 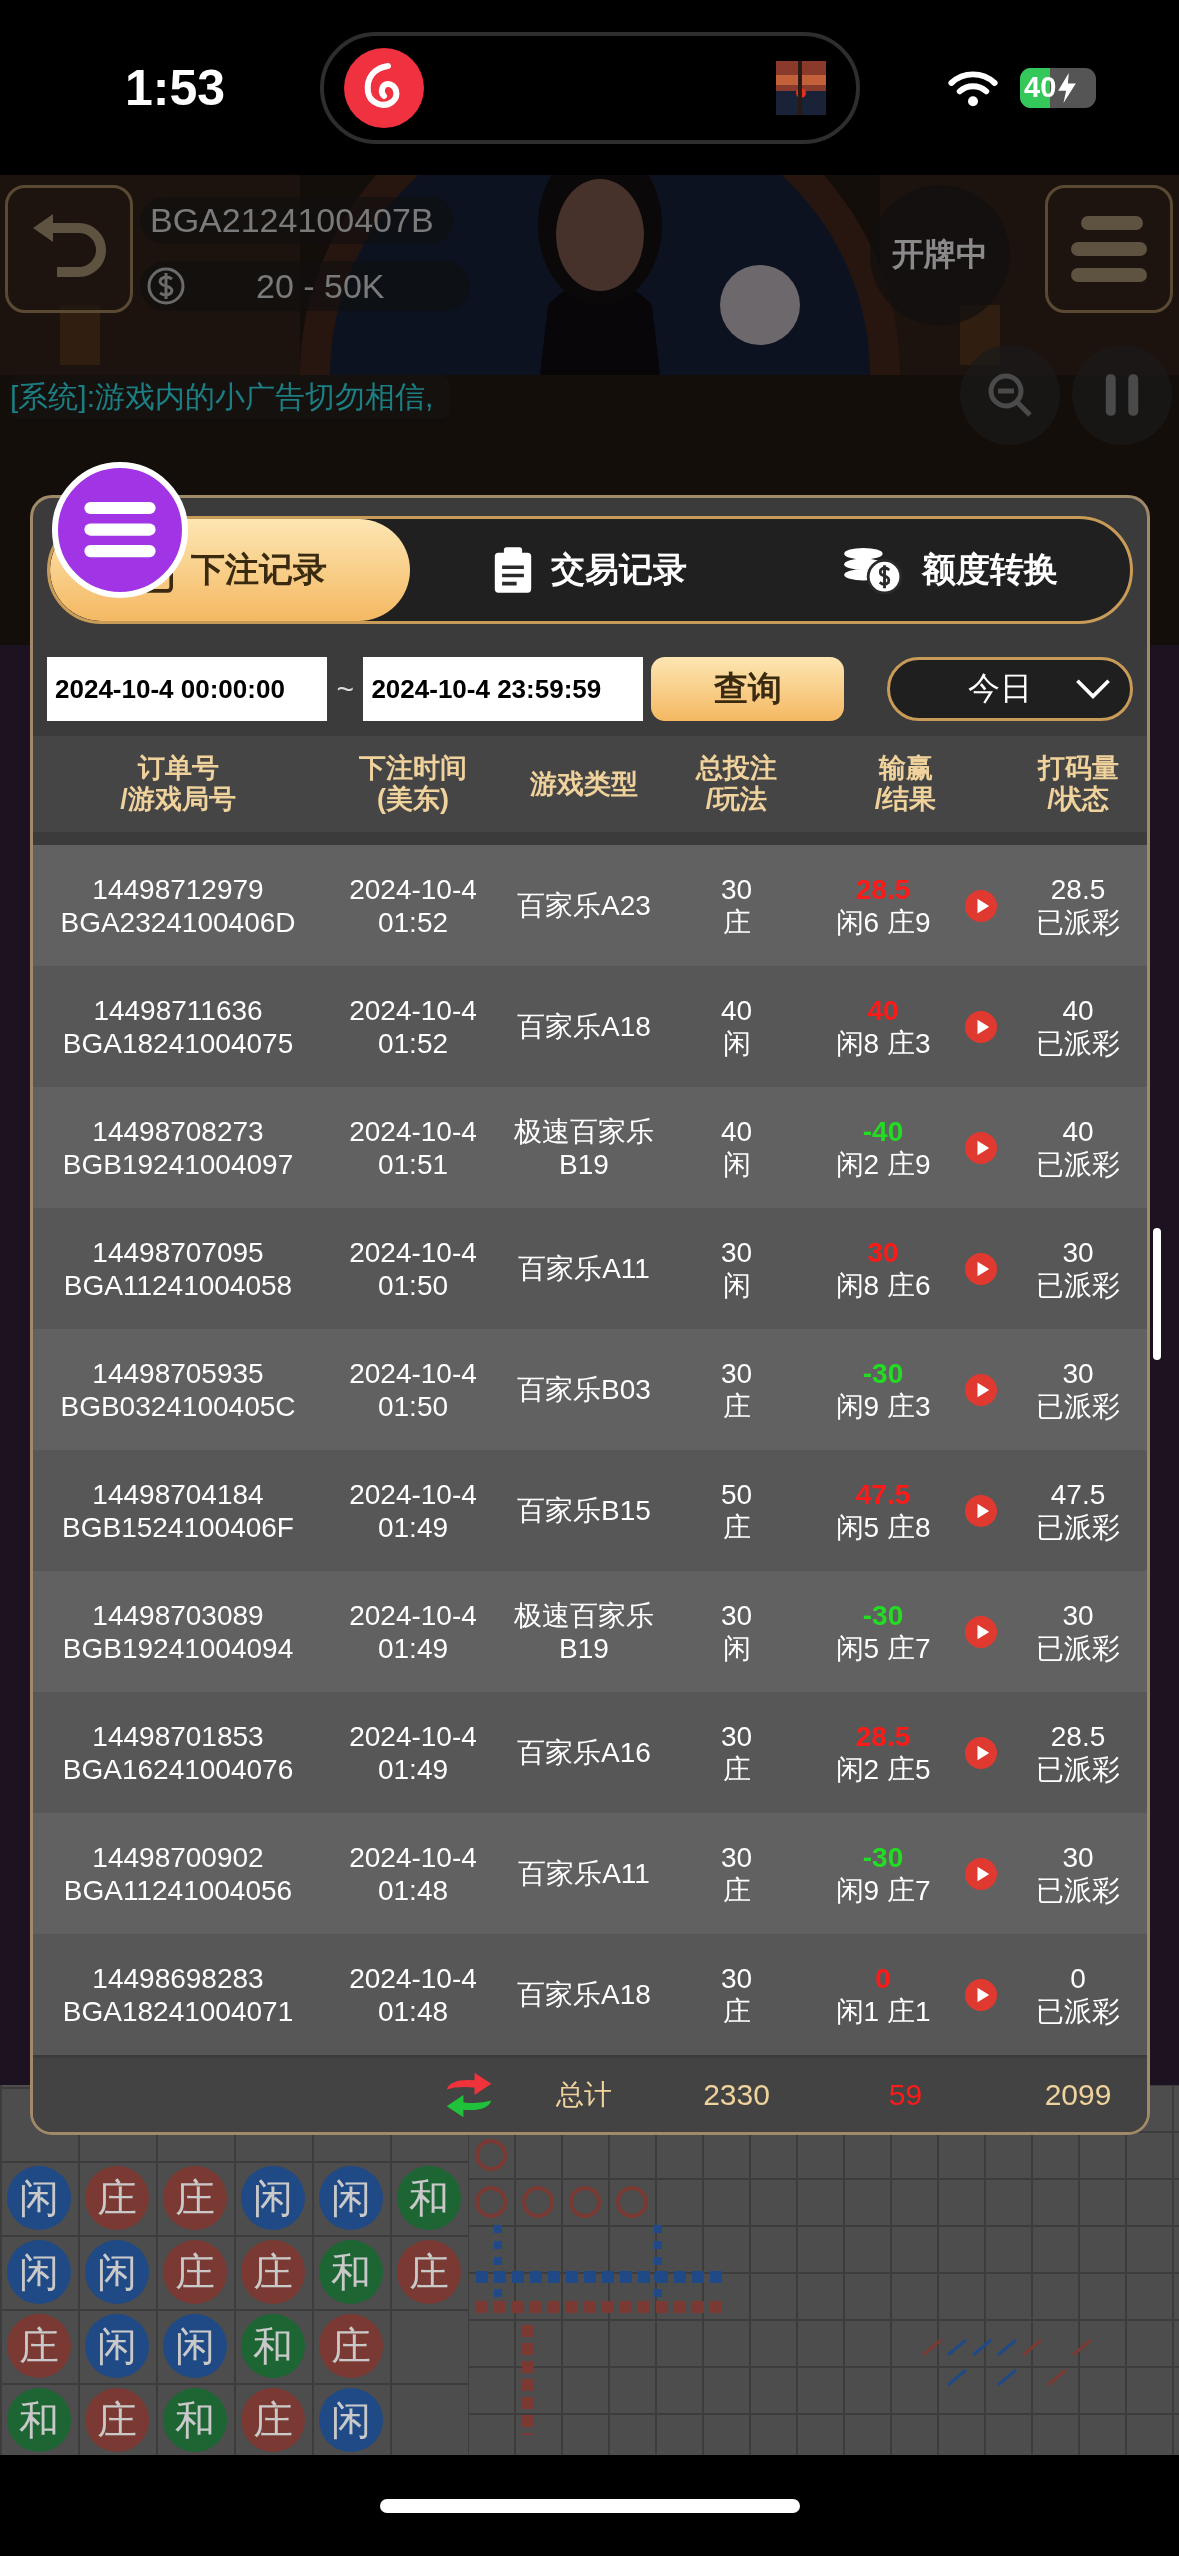 What do you see at coordinates (584, 905) in the screenshot?
I see `game-type-cell-text: 百家乐A23` at bounding box center [584, 905].